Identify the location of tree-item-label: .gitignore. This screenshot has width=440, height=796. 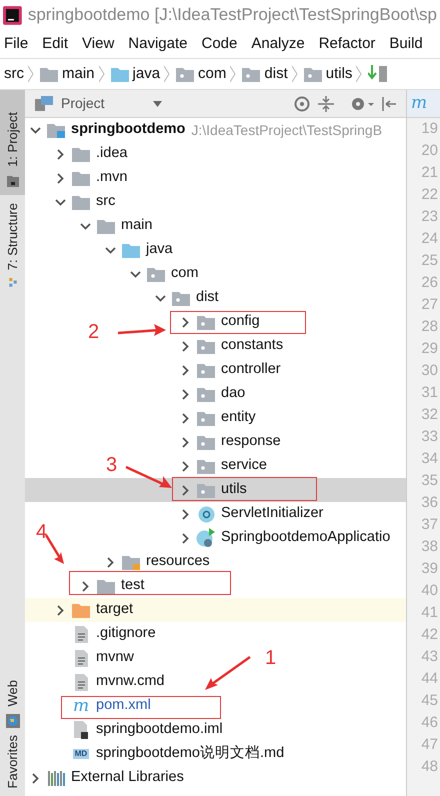
(126, 634).